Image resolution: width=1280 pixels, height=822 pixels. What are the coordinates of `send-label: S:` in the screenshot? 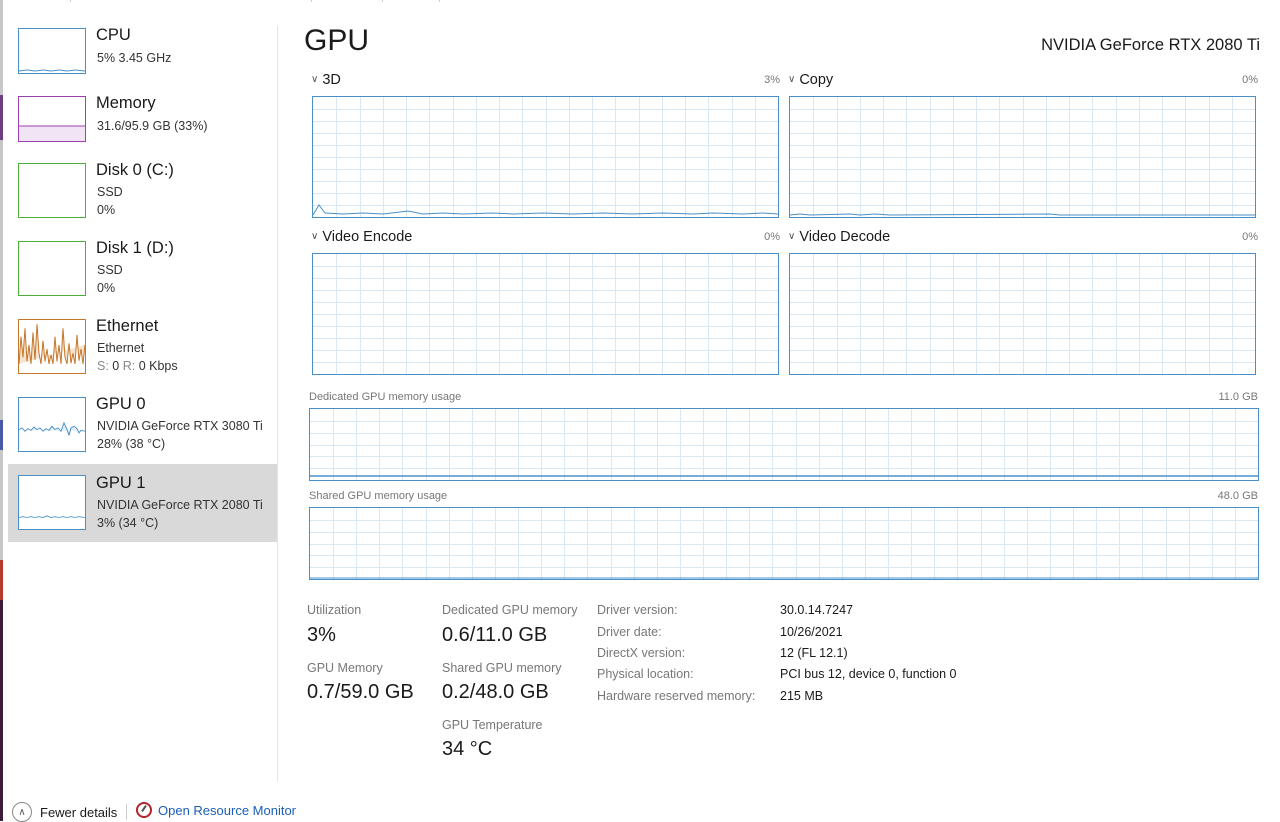 It's located at (103, 366).